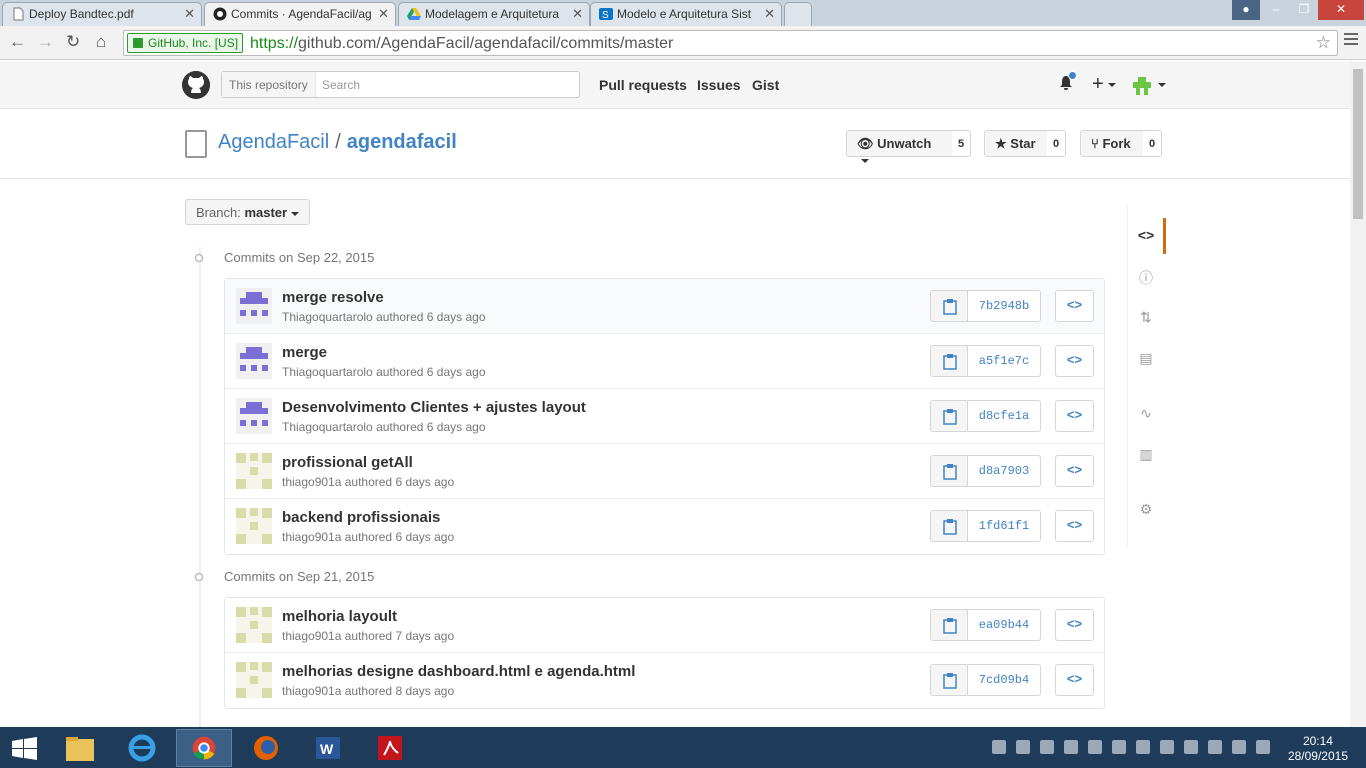 This screenshot has width=1366, height=768. I want to click on fork-count: 0, so click(1153, 143).